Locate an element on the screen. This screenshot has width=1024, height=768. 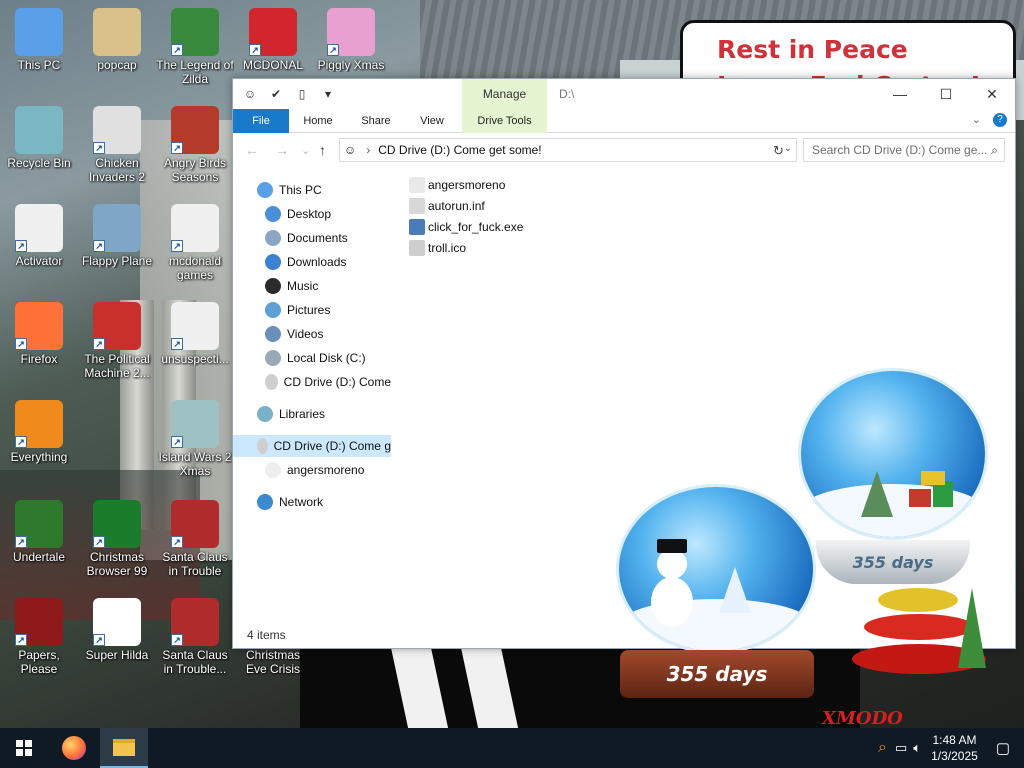
desktop-icon: ↗ Santa Claus in Trouble is located at coordinates (195, 539).